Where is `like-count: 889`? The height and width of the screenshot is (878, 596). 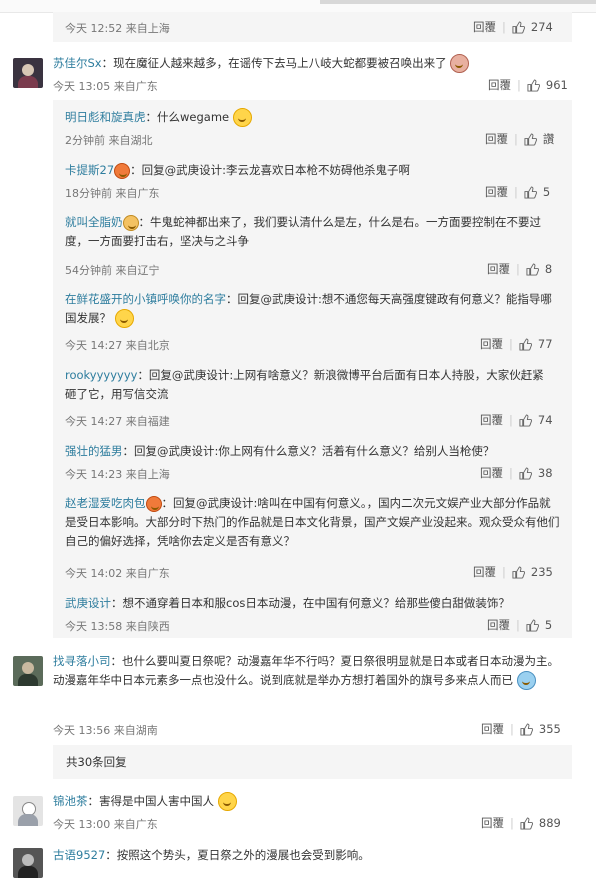
like-count: 889 is located at coordinates (549, 823).